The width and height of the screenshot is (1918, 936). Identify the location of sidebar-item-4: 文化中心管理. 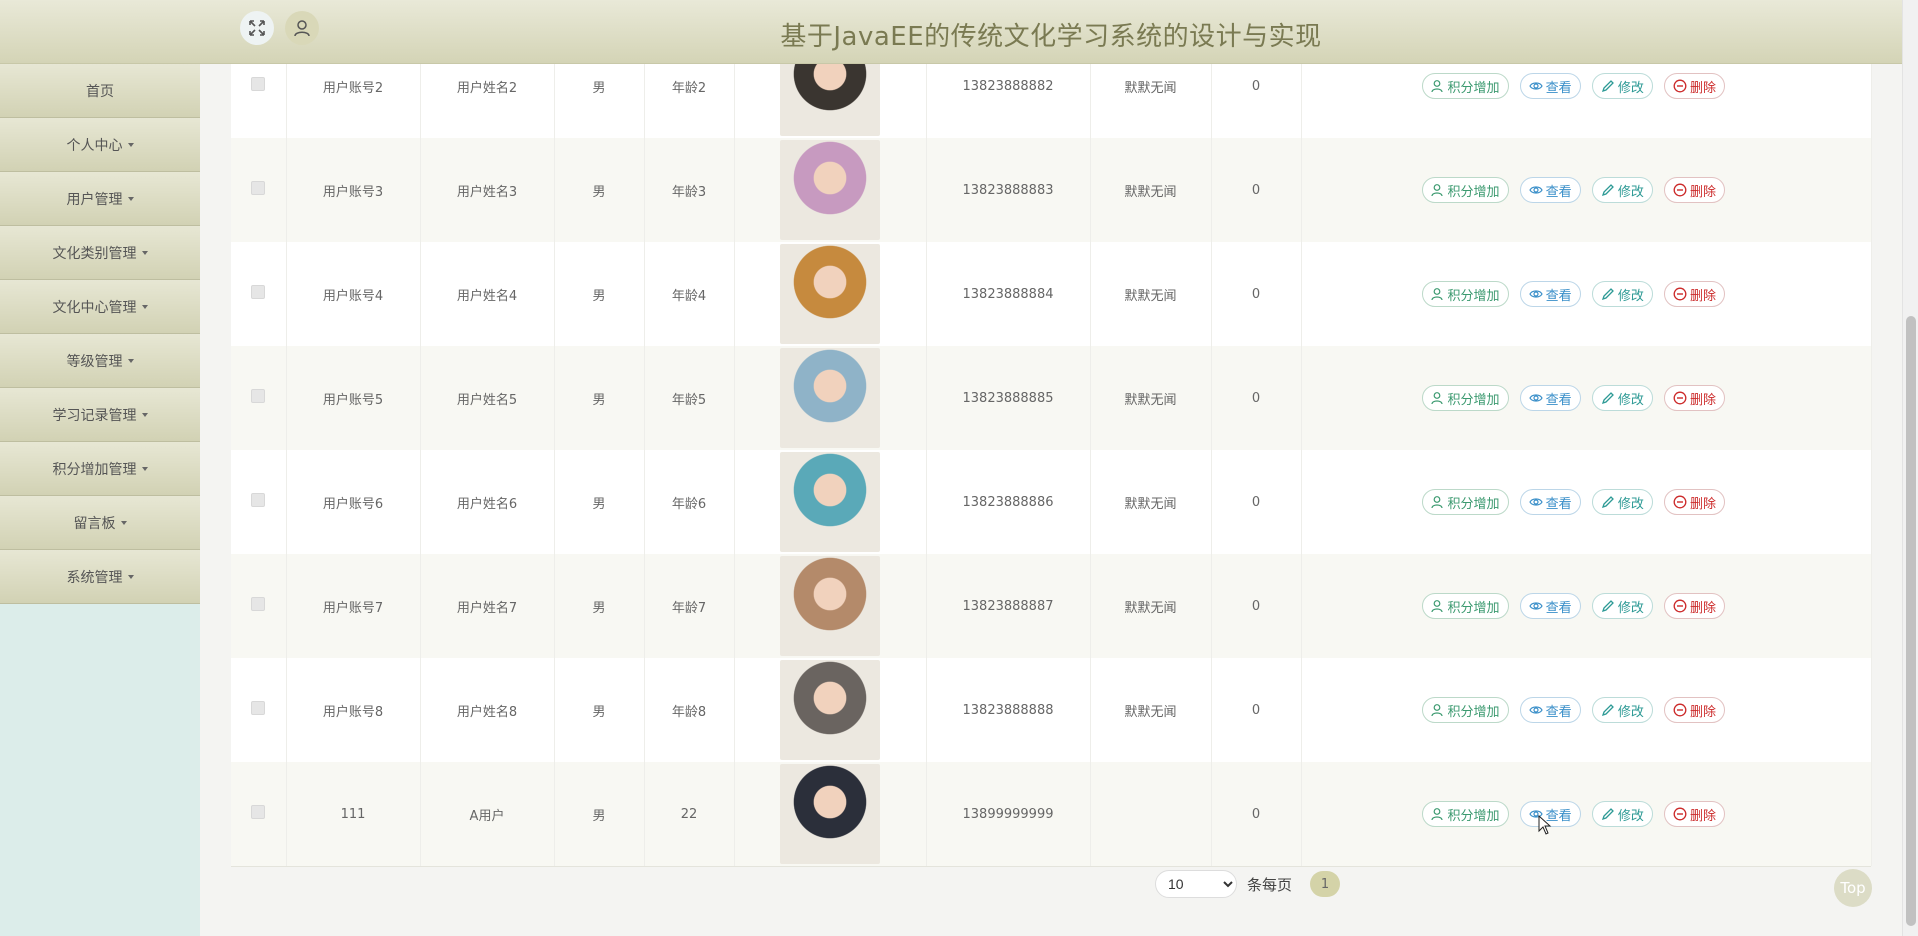
(100, 307).